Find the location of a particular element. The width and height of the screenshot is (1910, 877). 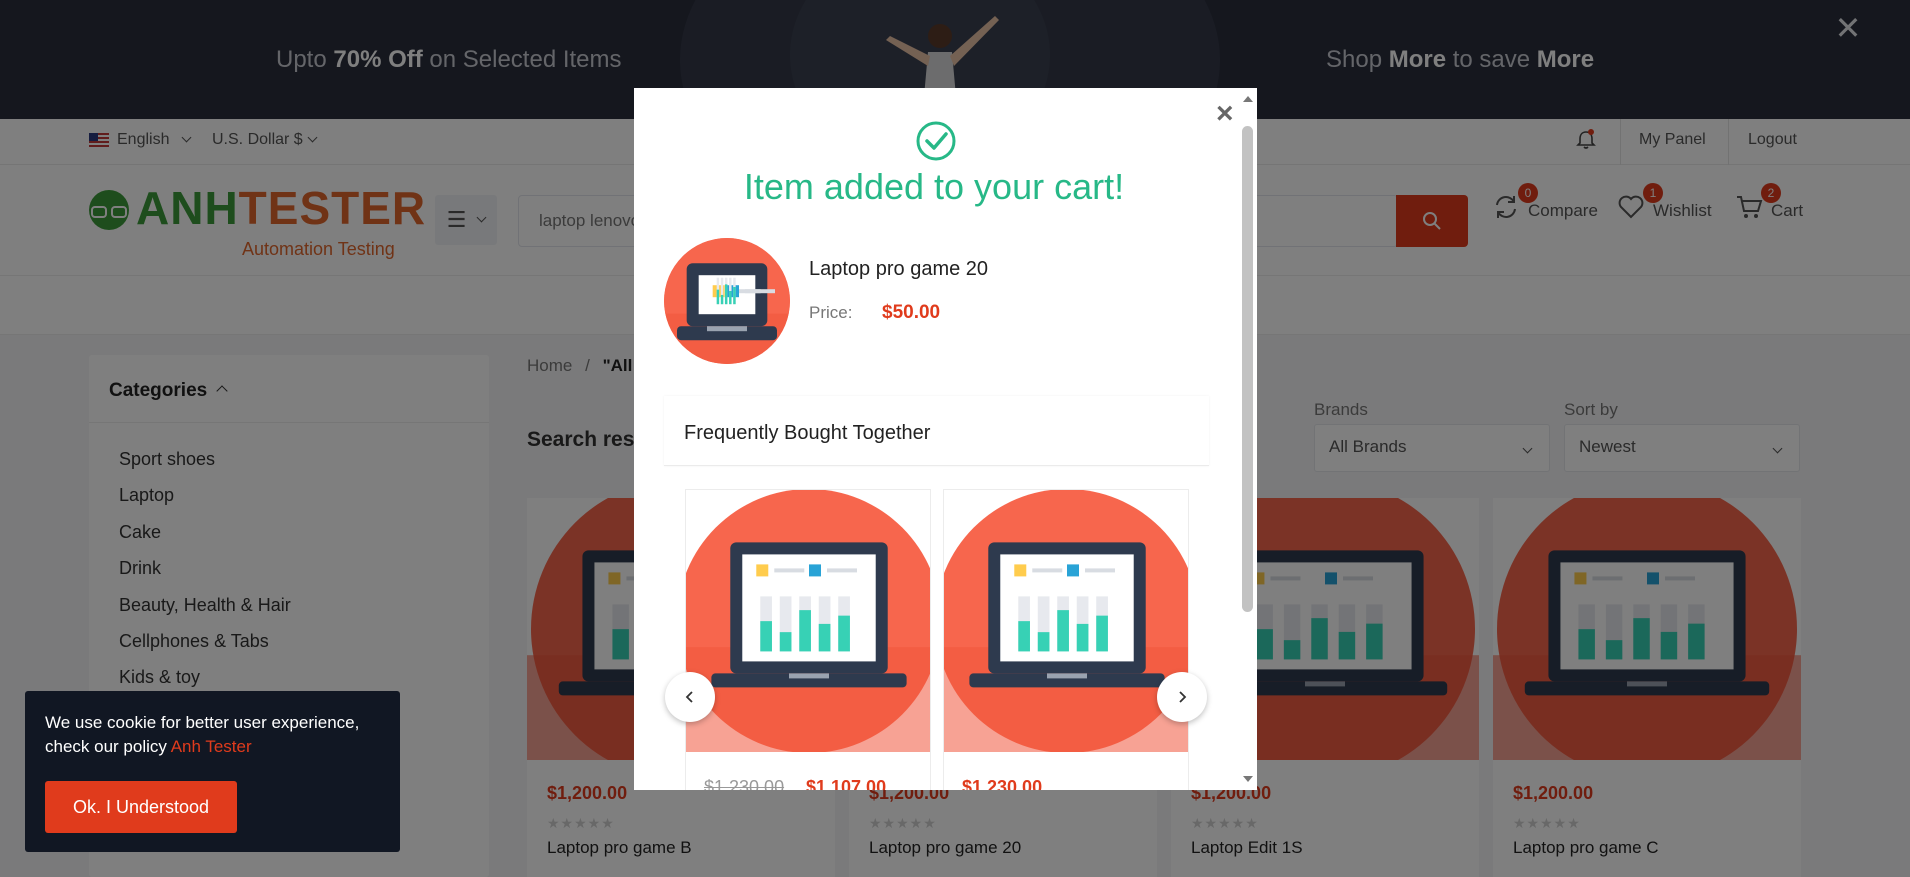

carousel-prev-button is located at coordinates (690, 697).